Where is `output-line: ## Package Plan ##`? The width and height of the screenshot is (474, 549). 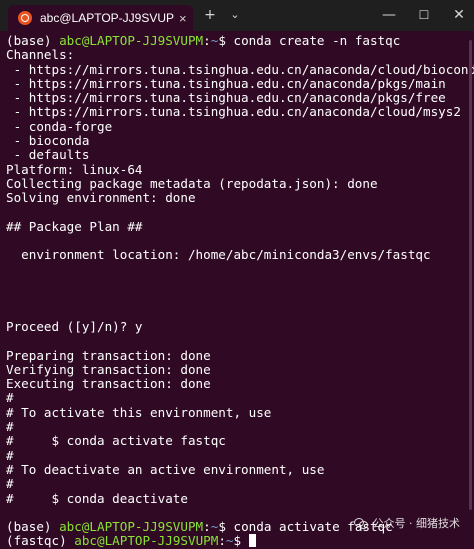
output-line: ## Package Plan ## is located at coordinates (74, 226).